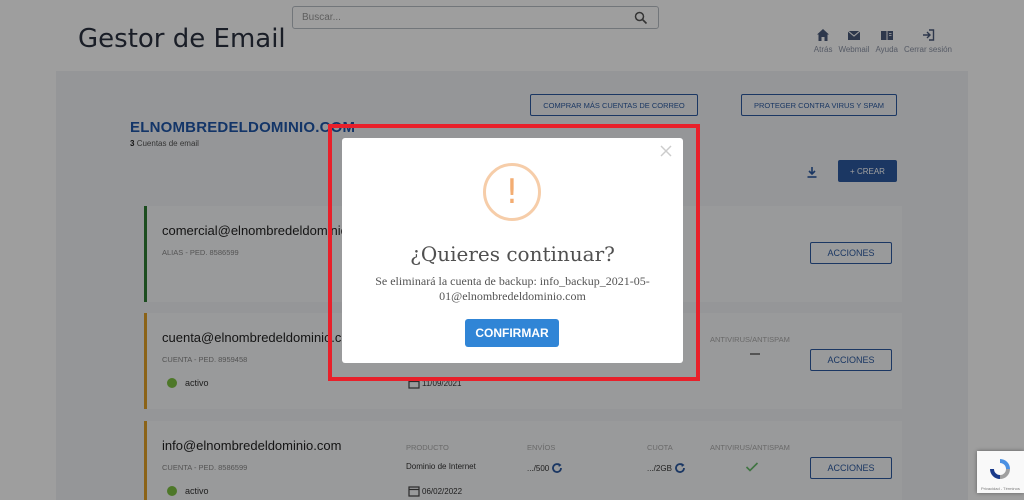  What do you see at coordinates (1000, 469) in the screenshot?
I see `recaptcha-icon` at bounding box center [1000, 469].